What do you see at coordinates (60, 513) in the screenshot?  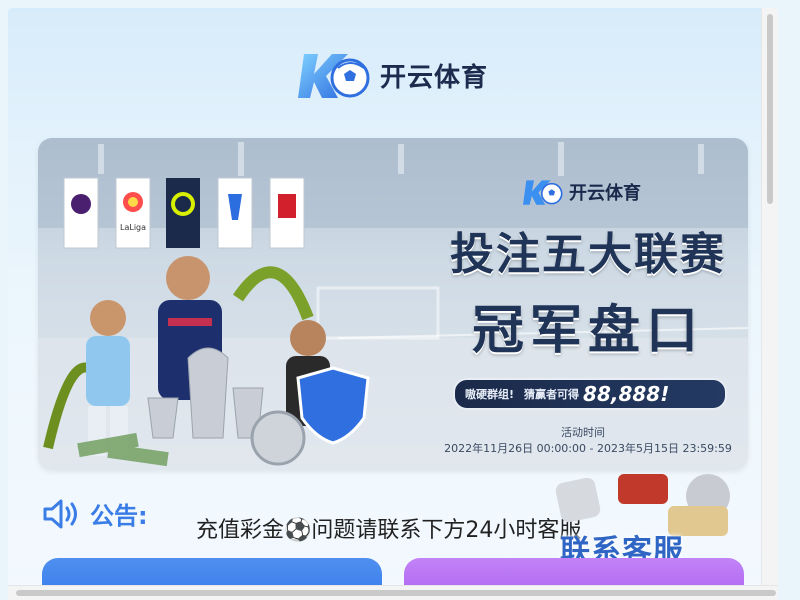 I see `speaker-icon` at bounding box center [60, 513].